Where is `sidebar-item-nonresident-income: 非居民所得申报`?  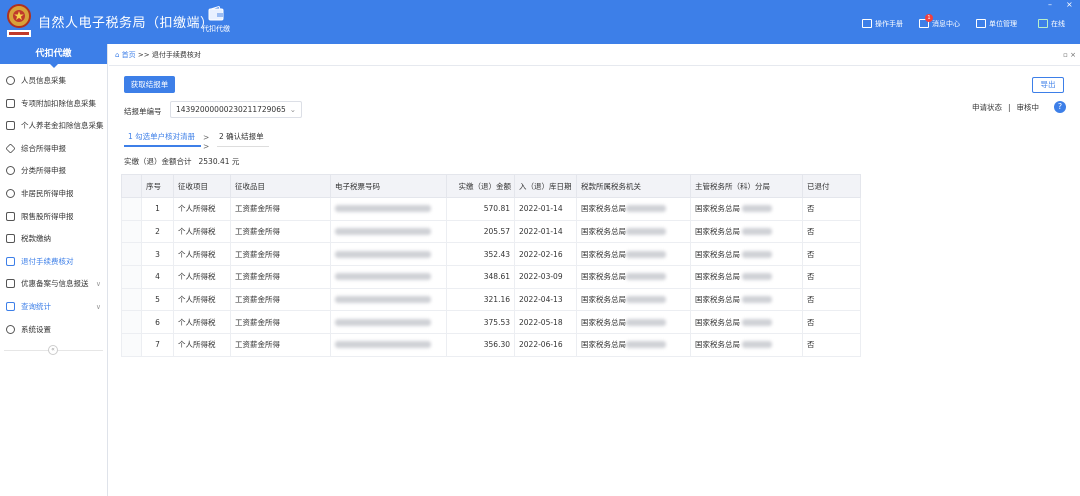
sidebar-item-nonresident-income: 非居民所得申报 is located at coordinates (53, 194).